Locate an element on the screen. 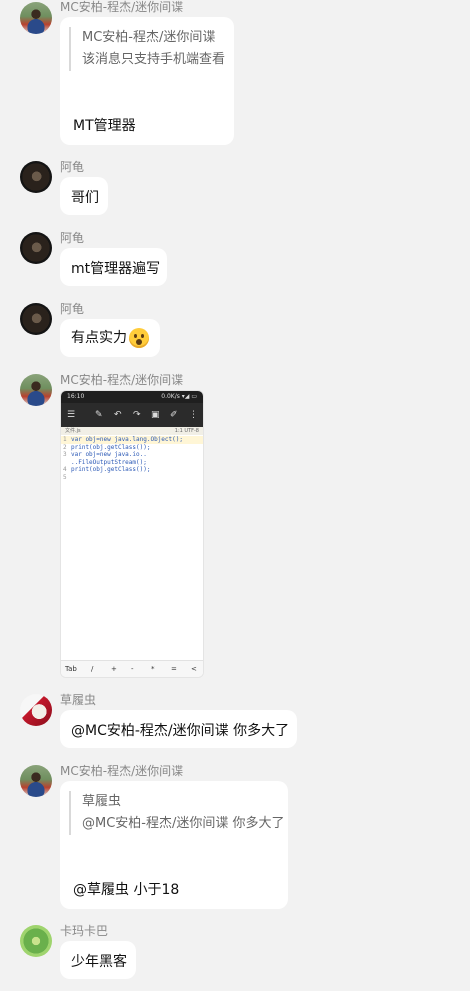 This screenshot has width=470, height=991. code-line: 4 print(obj.getClass()); is located at coordinates (132, 470).